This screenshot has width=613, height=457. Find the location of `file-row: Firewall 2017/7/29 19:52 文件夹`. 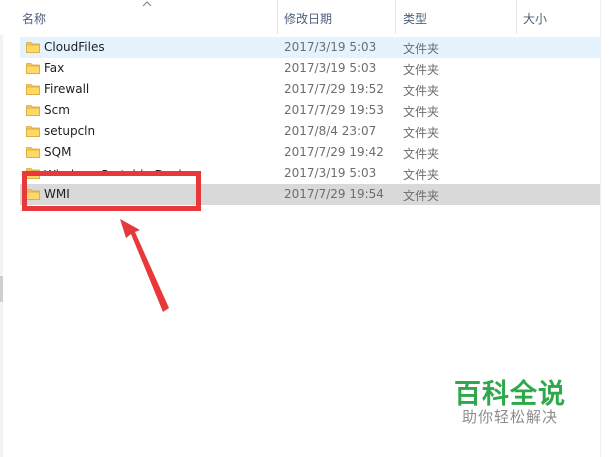

file-row: Firewall 2017/7/29 19:52 文件夹 is located at coordinates (310, 89).